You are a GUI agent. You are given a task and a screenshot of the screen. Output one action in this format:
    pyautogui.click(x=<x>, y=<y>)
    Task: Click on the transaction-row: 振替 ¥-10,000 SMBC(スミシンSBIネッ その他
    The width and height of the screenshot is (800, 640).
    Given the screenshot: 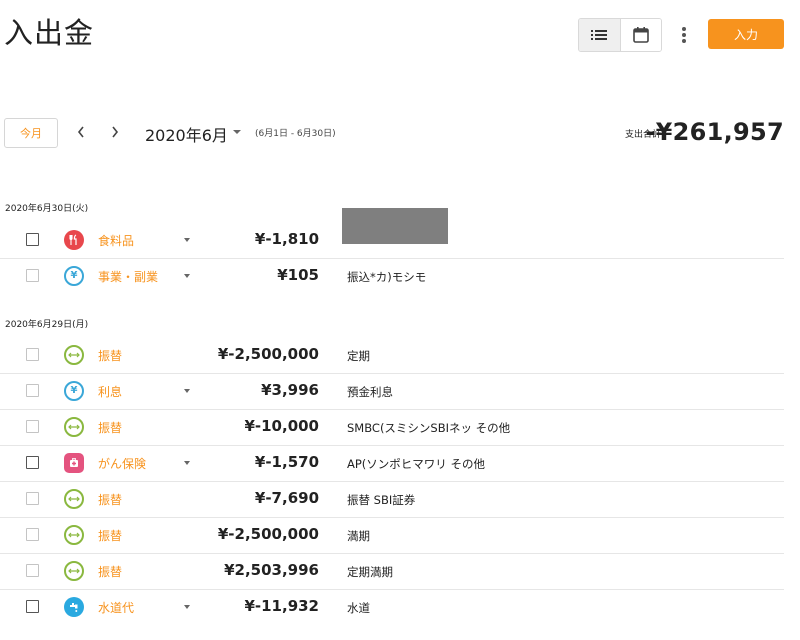 What is the action you would take?
    pyautogui.click(x=392, y=427)
    